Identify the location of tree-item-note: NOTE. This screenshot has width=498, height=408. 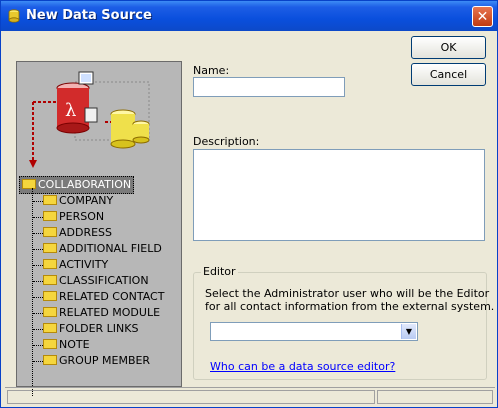
(66, 345).